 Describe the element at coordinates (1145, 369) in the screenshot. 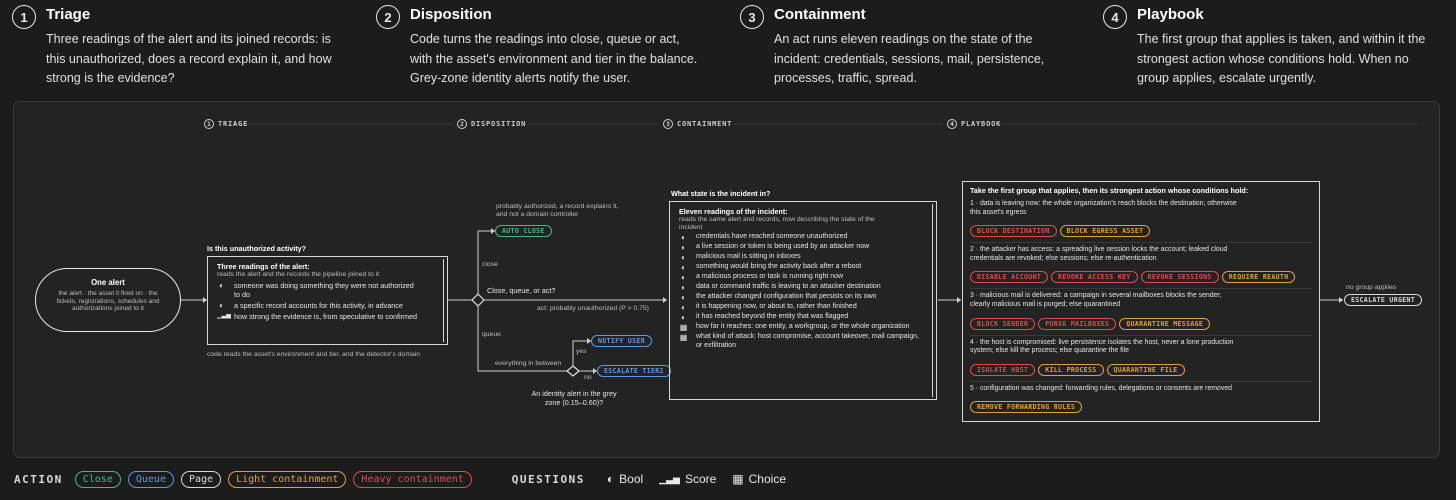

I see `action-tag: QUARANTINE FILE` at that location.